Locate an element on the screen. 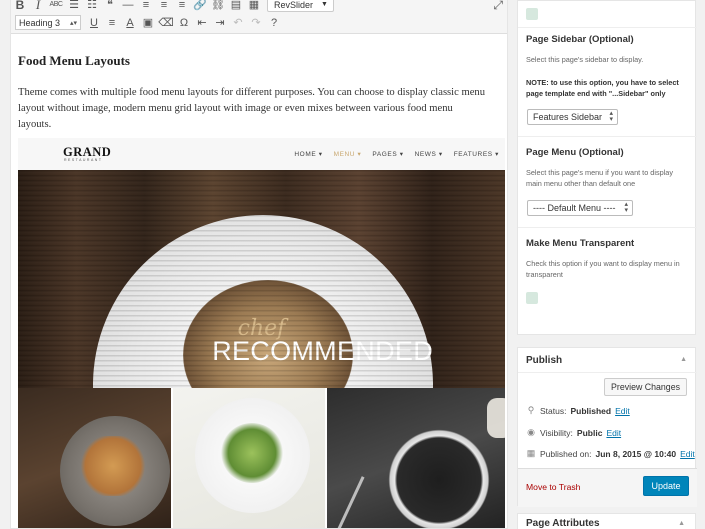  revslider-button: RevSlider ▼ is located at coordinates (300, 6).